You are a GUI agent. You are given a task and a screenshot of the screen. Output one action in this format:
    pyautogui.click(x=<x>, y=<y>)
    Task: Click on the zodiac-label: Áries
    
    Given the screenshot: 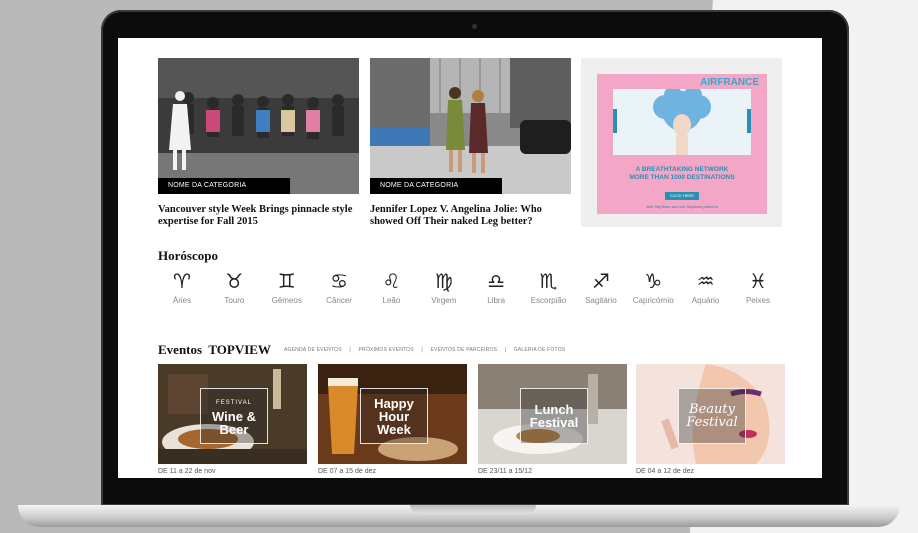 What is the action you would take?
    pyautogui.click(x=182, y=300)
    